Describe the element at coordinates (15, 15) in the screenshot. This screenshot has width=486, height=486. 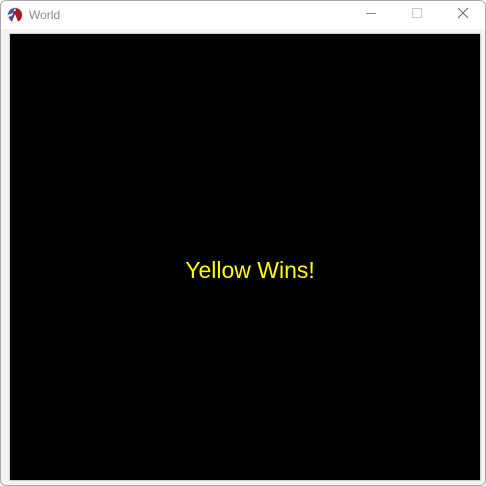
I see `racket-logo-icon` at that location.